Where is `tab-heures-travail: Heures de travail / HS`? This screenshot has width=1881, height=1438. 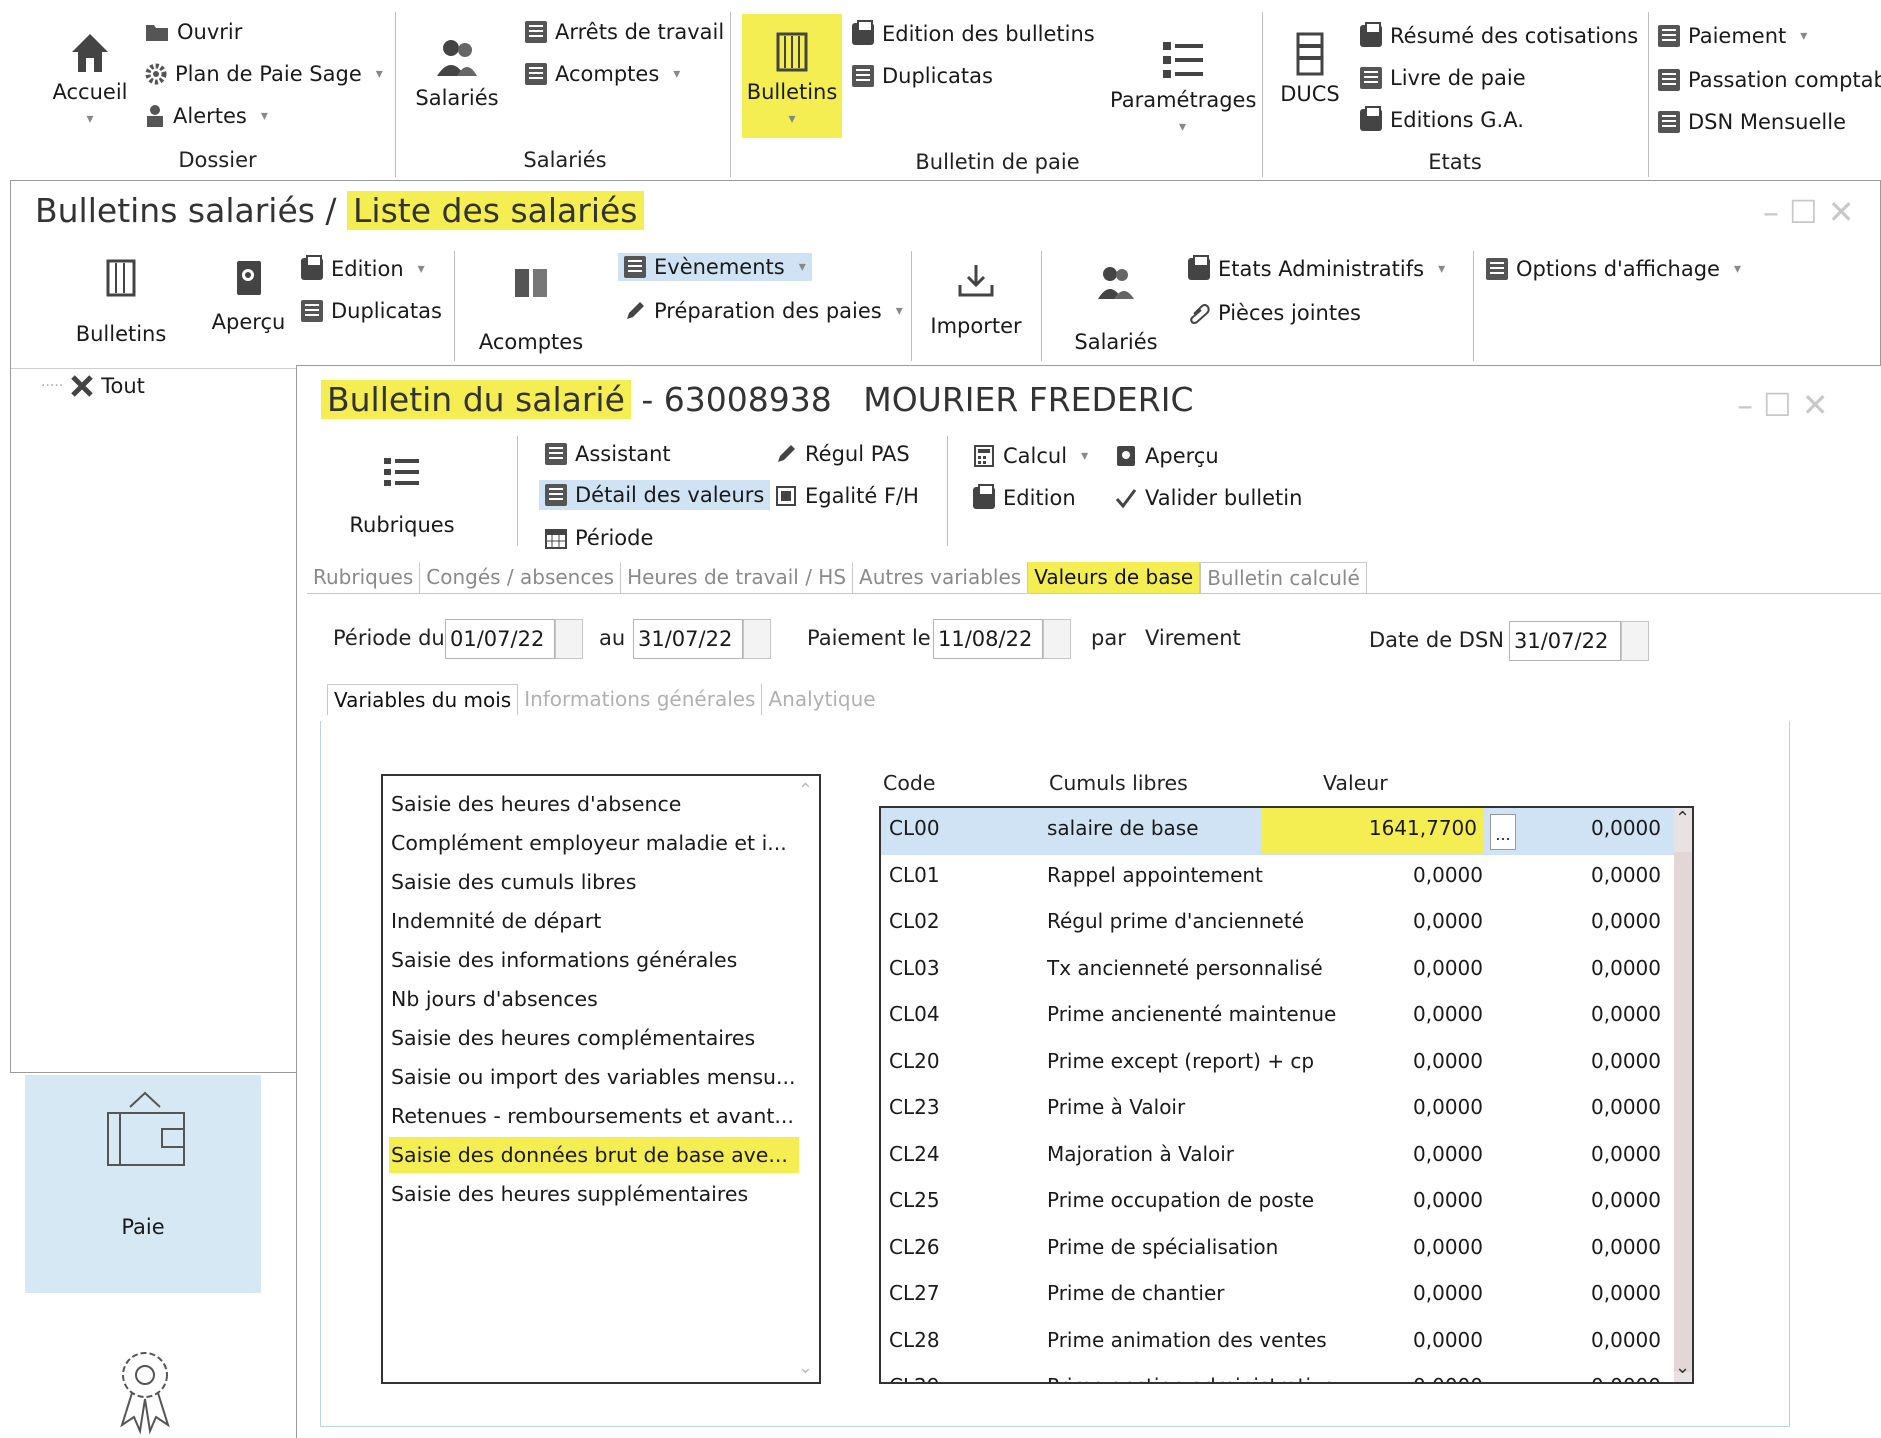
tab-heures-travail: Heures de travail / HS is located at coordinates (737, 577).